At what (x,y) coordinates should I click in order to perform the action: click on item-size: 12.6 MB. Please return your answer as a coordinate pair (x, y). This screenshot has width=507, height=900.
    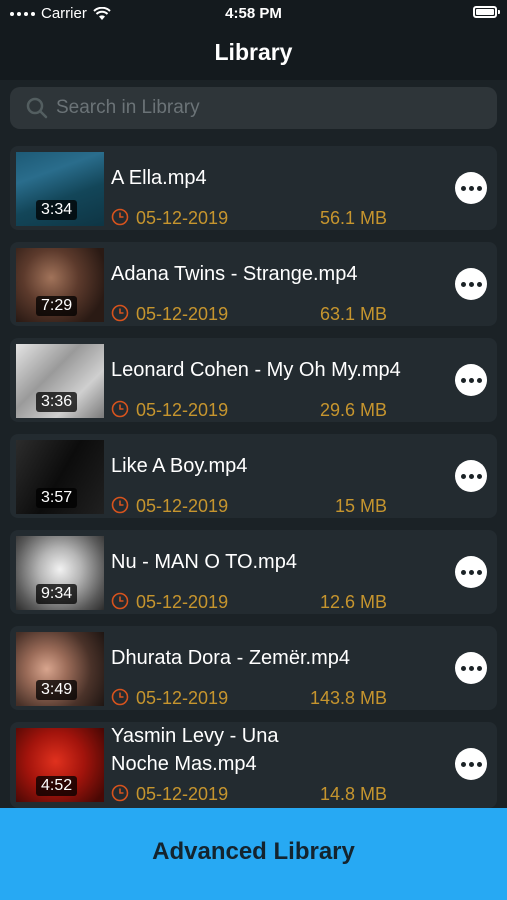
    Looking at the image, I should click on (353, 602).